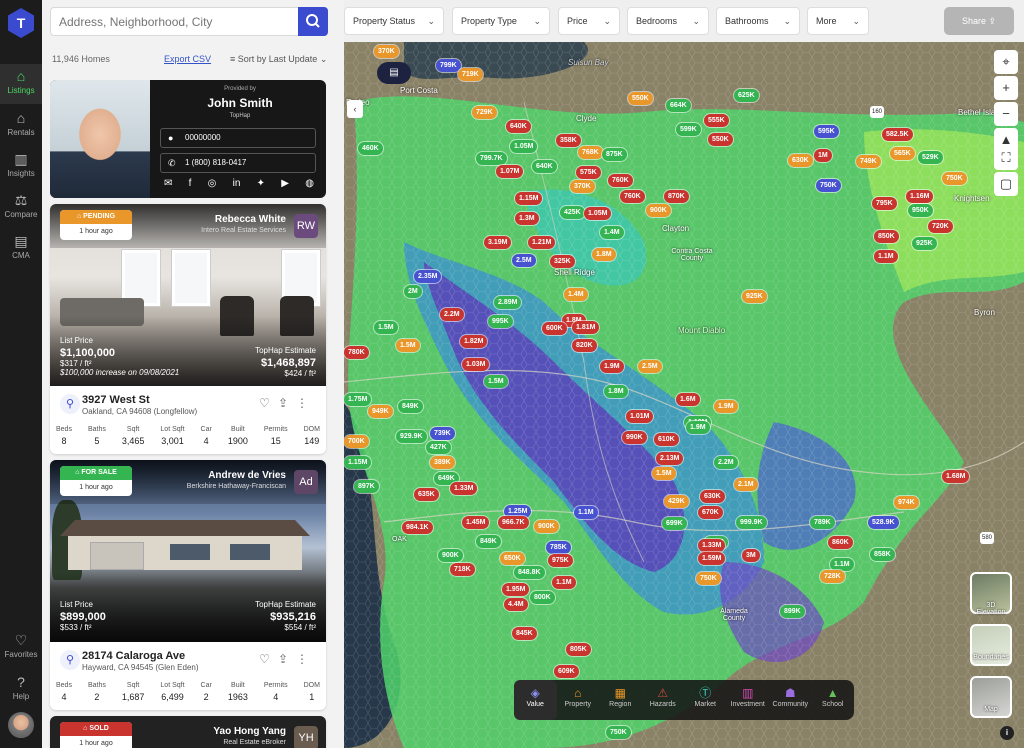 Image resolution: width=1024 pixels, height=748 pixels. Describe the element at coordinates (566, 671) in the screenshot. I see `price-pin: 609K` at that location.